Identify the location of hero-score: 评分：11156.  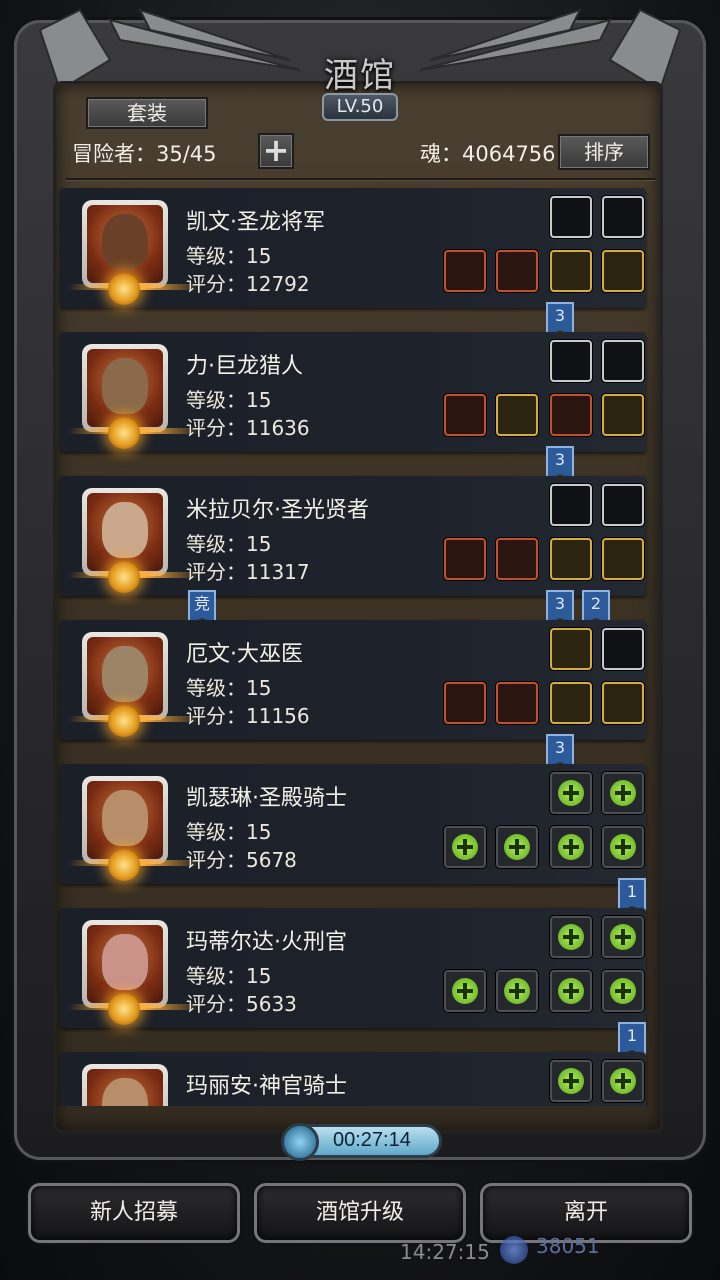
(248, 716).